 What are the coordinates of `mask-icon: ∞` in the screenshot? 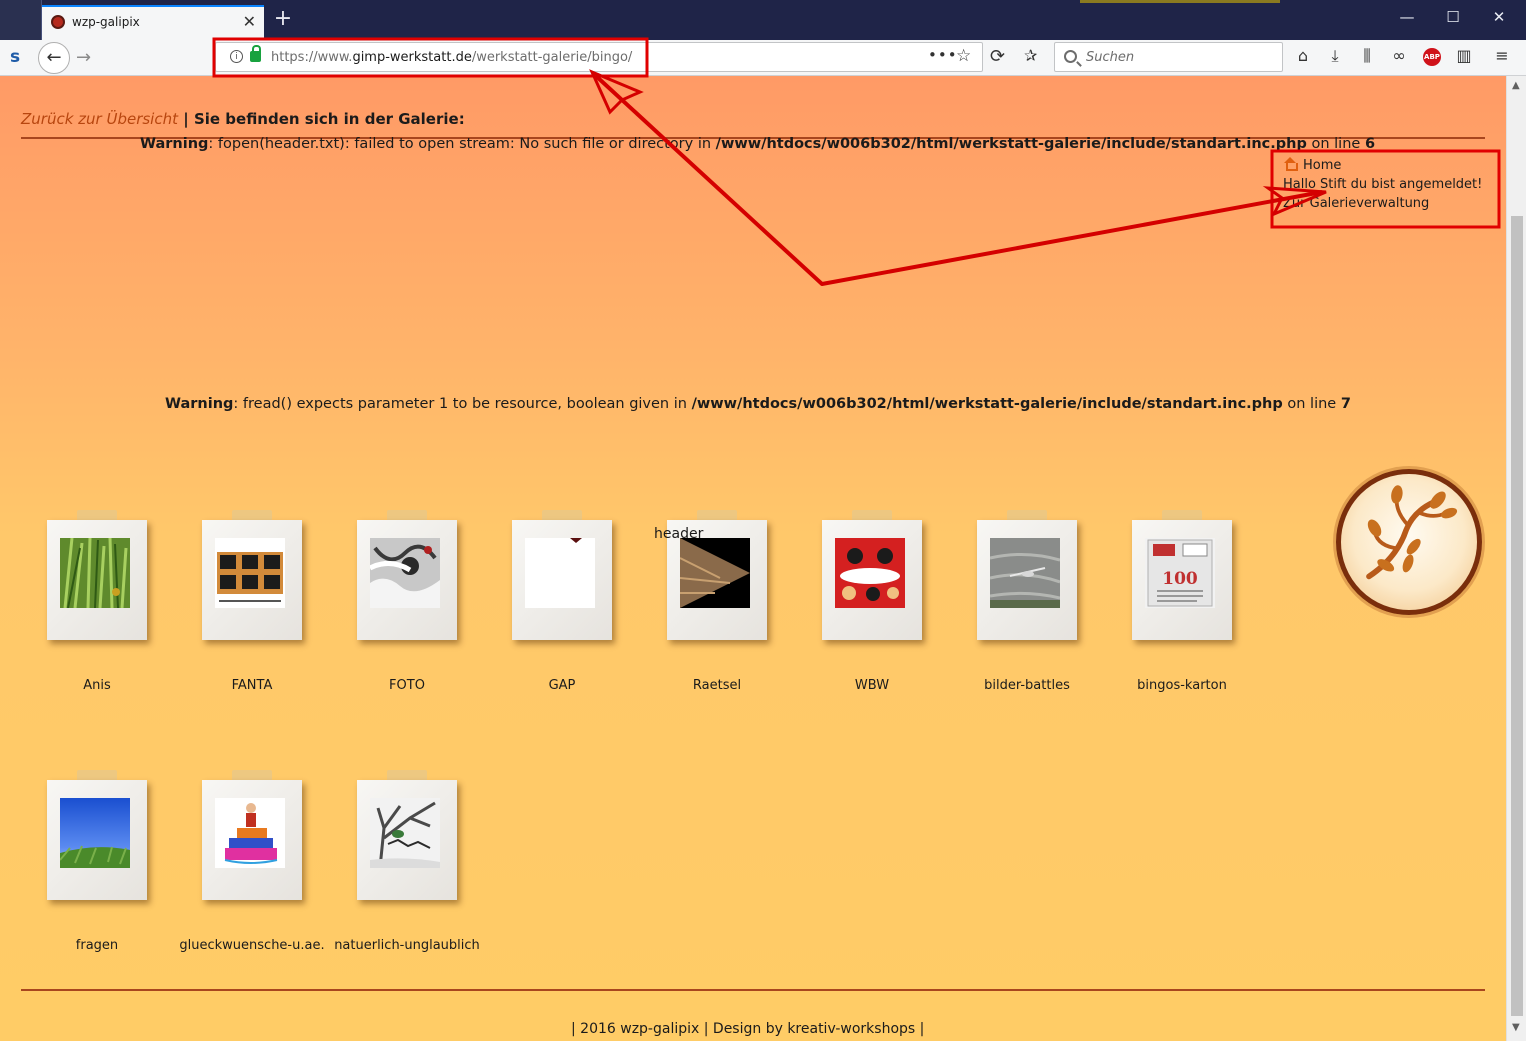 It's located at (1399, 55).